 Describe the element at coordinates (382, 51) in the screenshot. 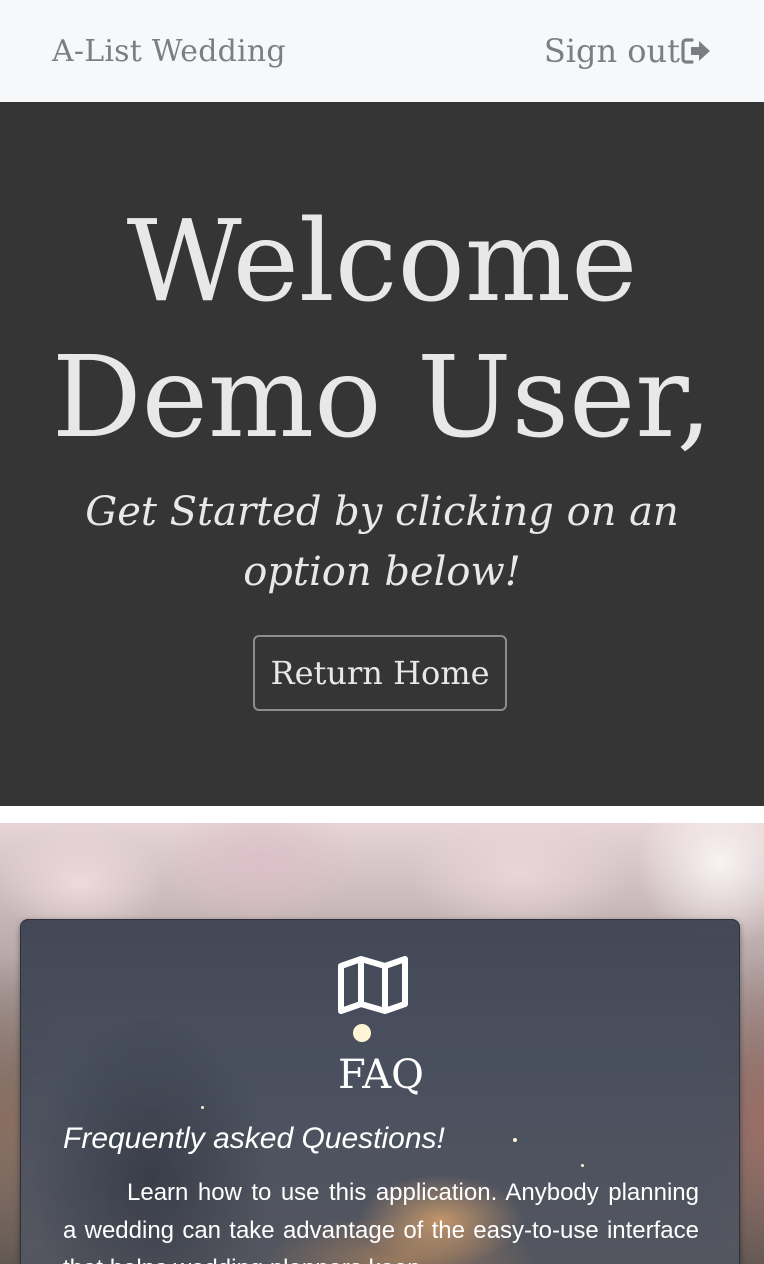

I see `top-navbar: A-List Wedding Sign out` at that location.